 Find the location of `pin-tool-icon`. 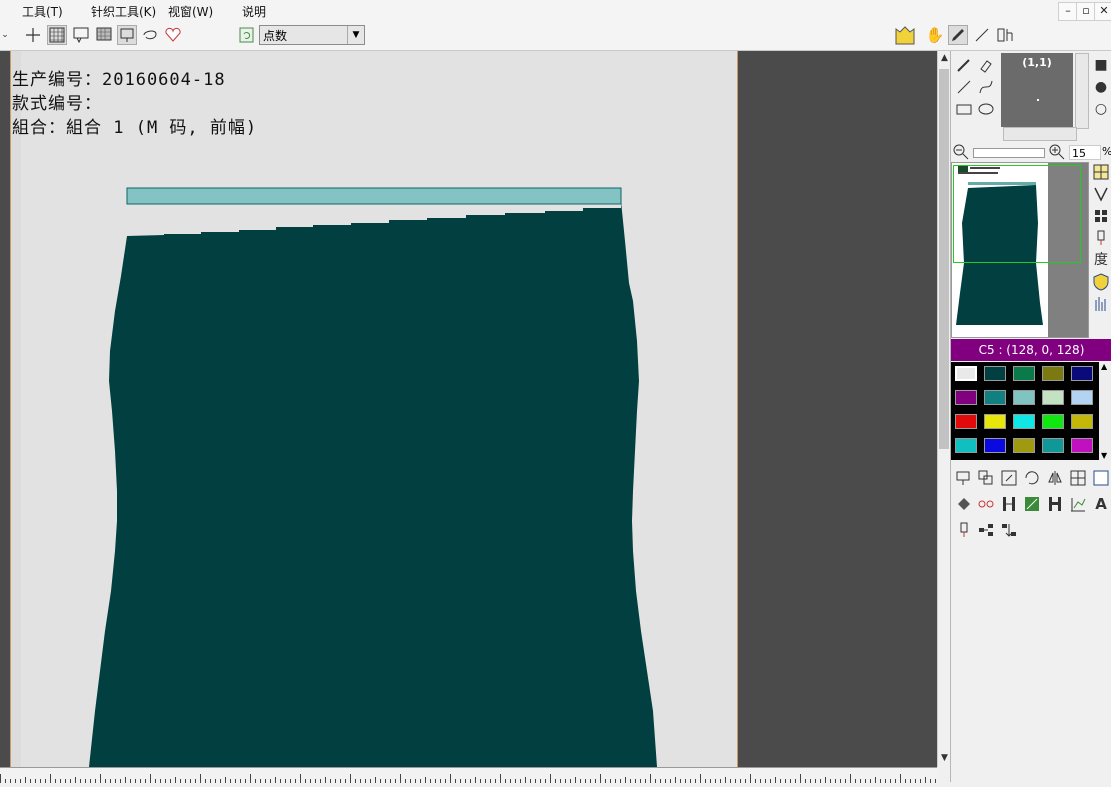

pin-tool-icon is located at coordinates (964, 530).